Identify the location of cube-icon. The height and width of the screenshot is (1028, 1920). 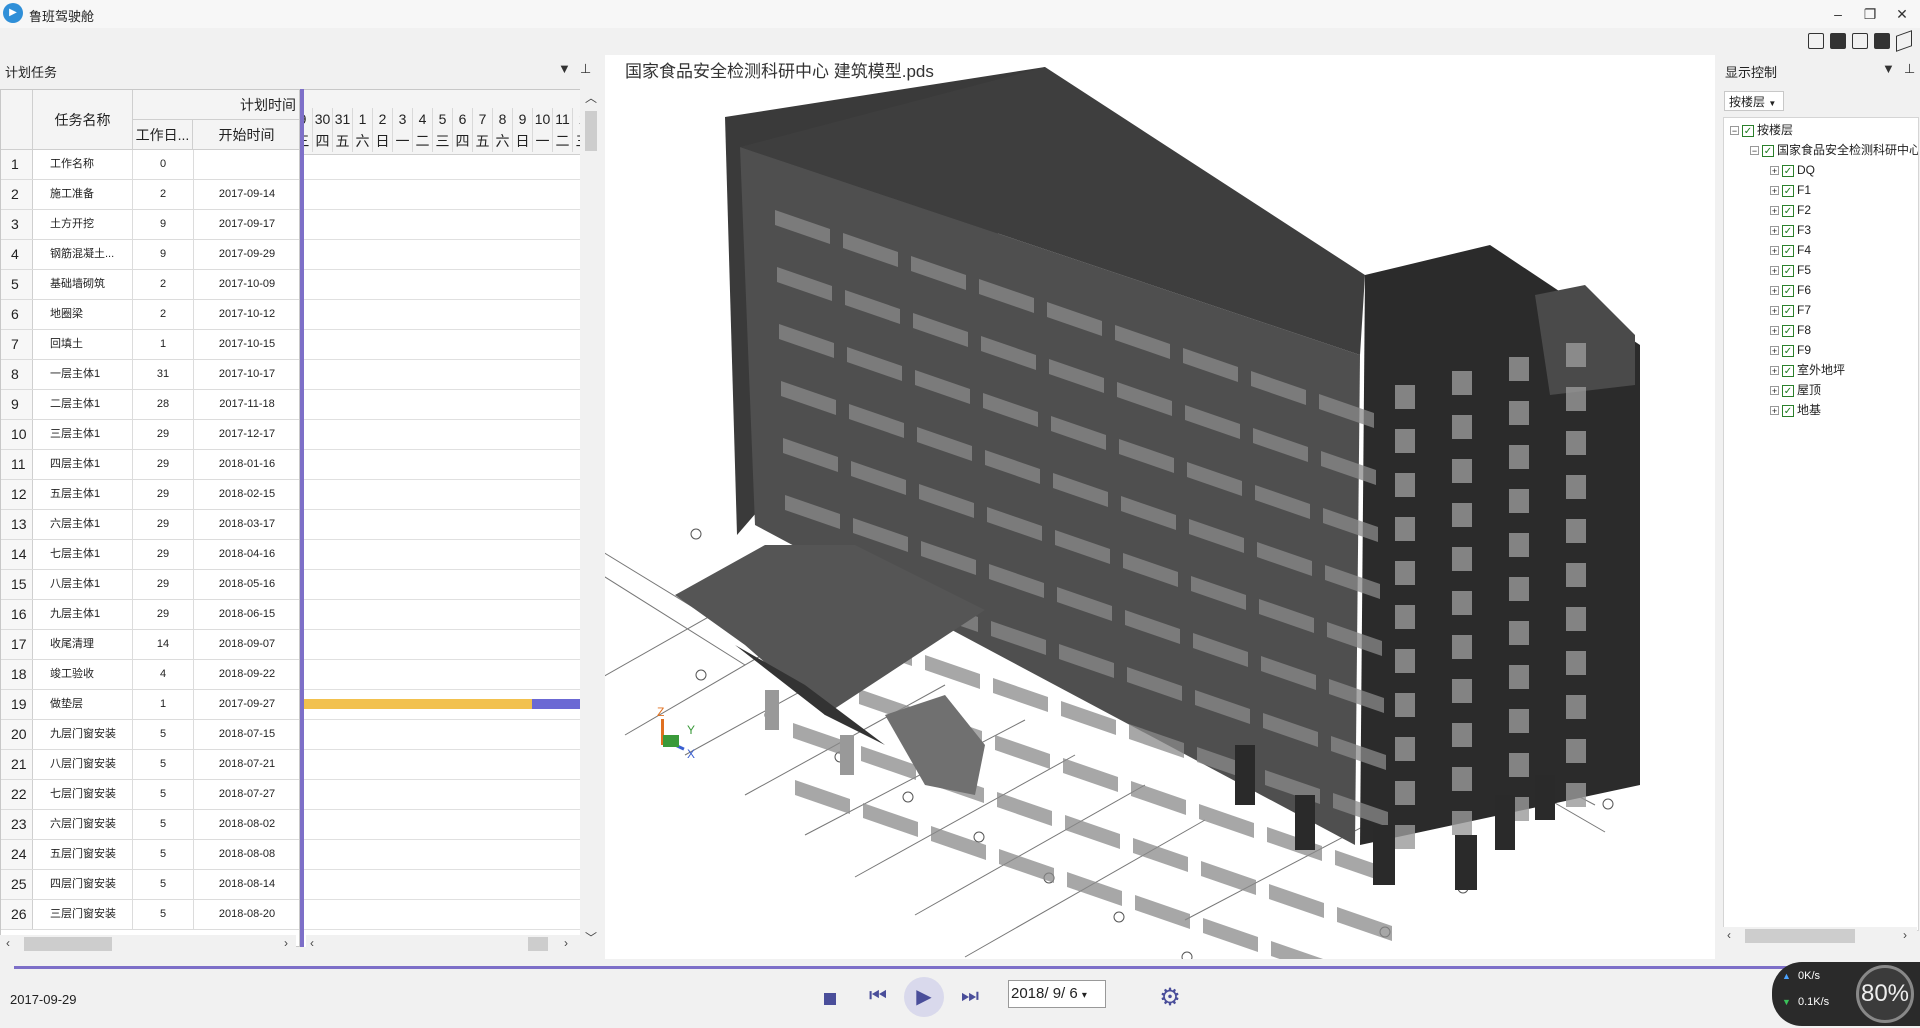
(1882, 41).